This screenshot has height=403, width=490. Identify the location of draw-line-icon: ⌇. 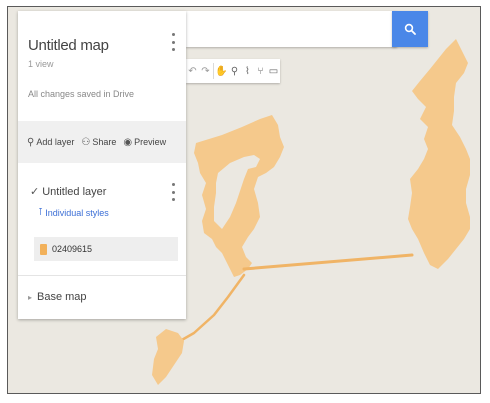
(247, 71).